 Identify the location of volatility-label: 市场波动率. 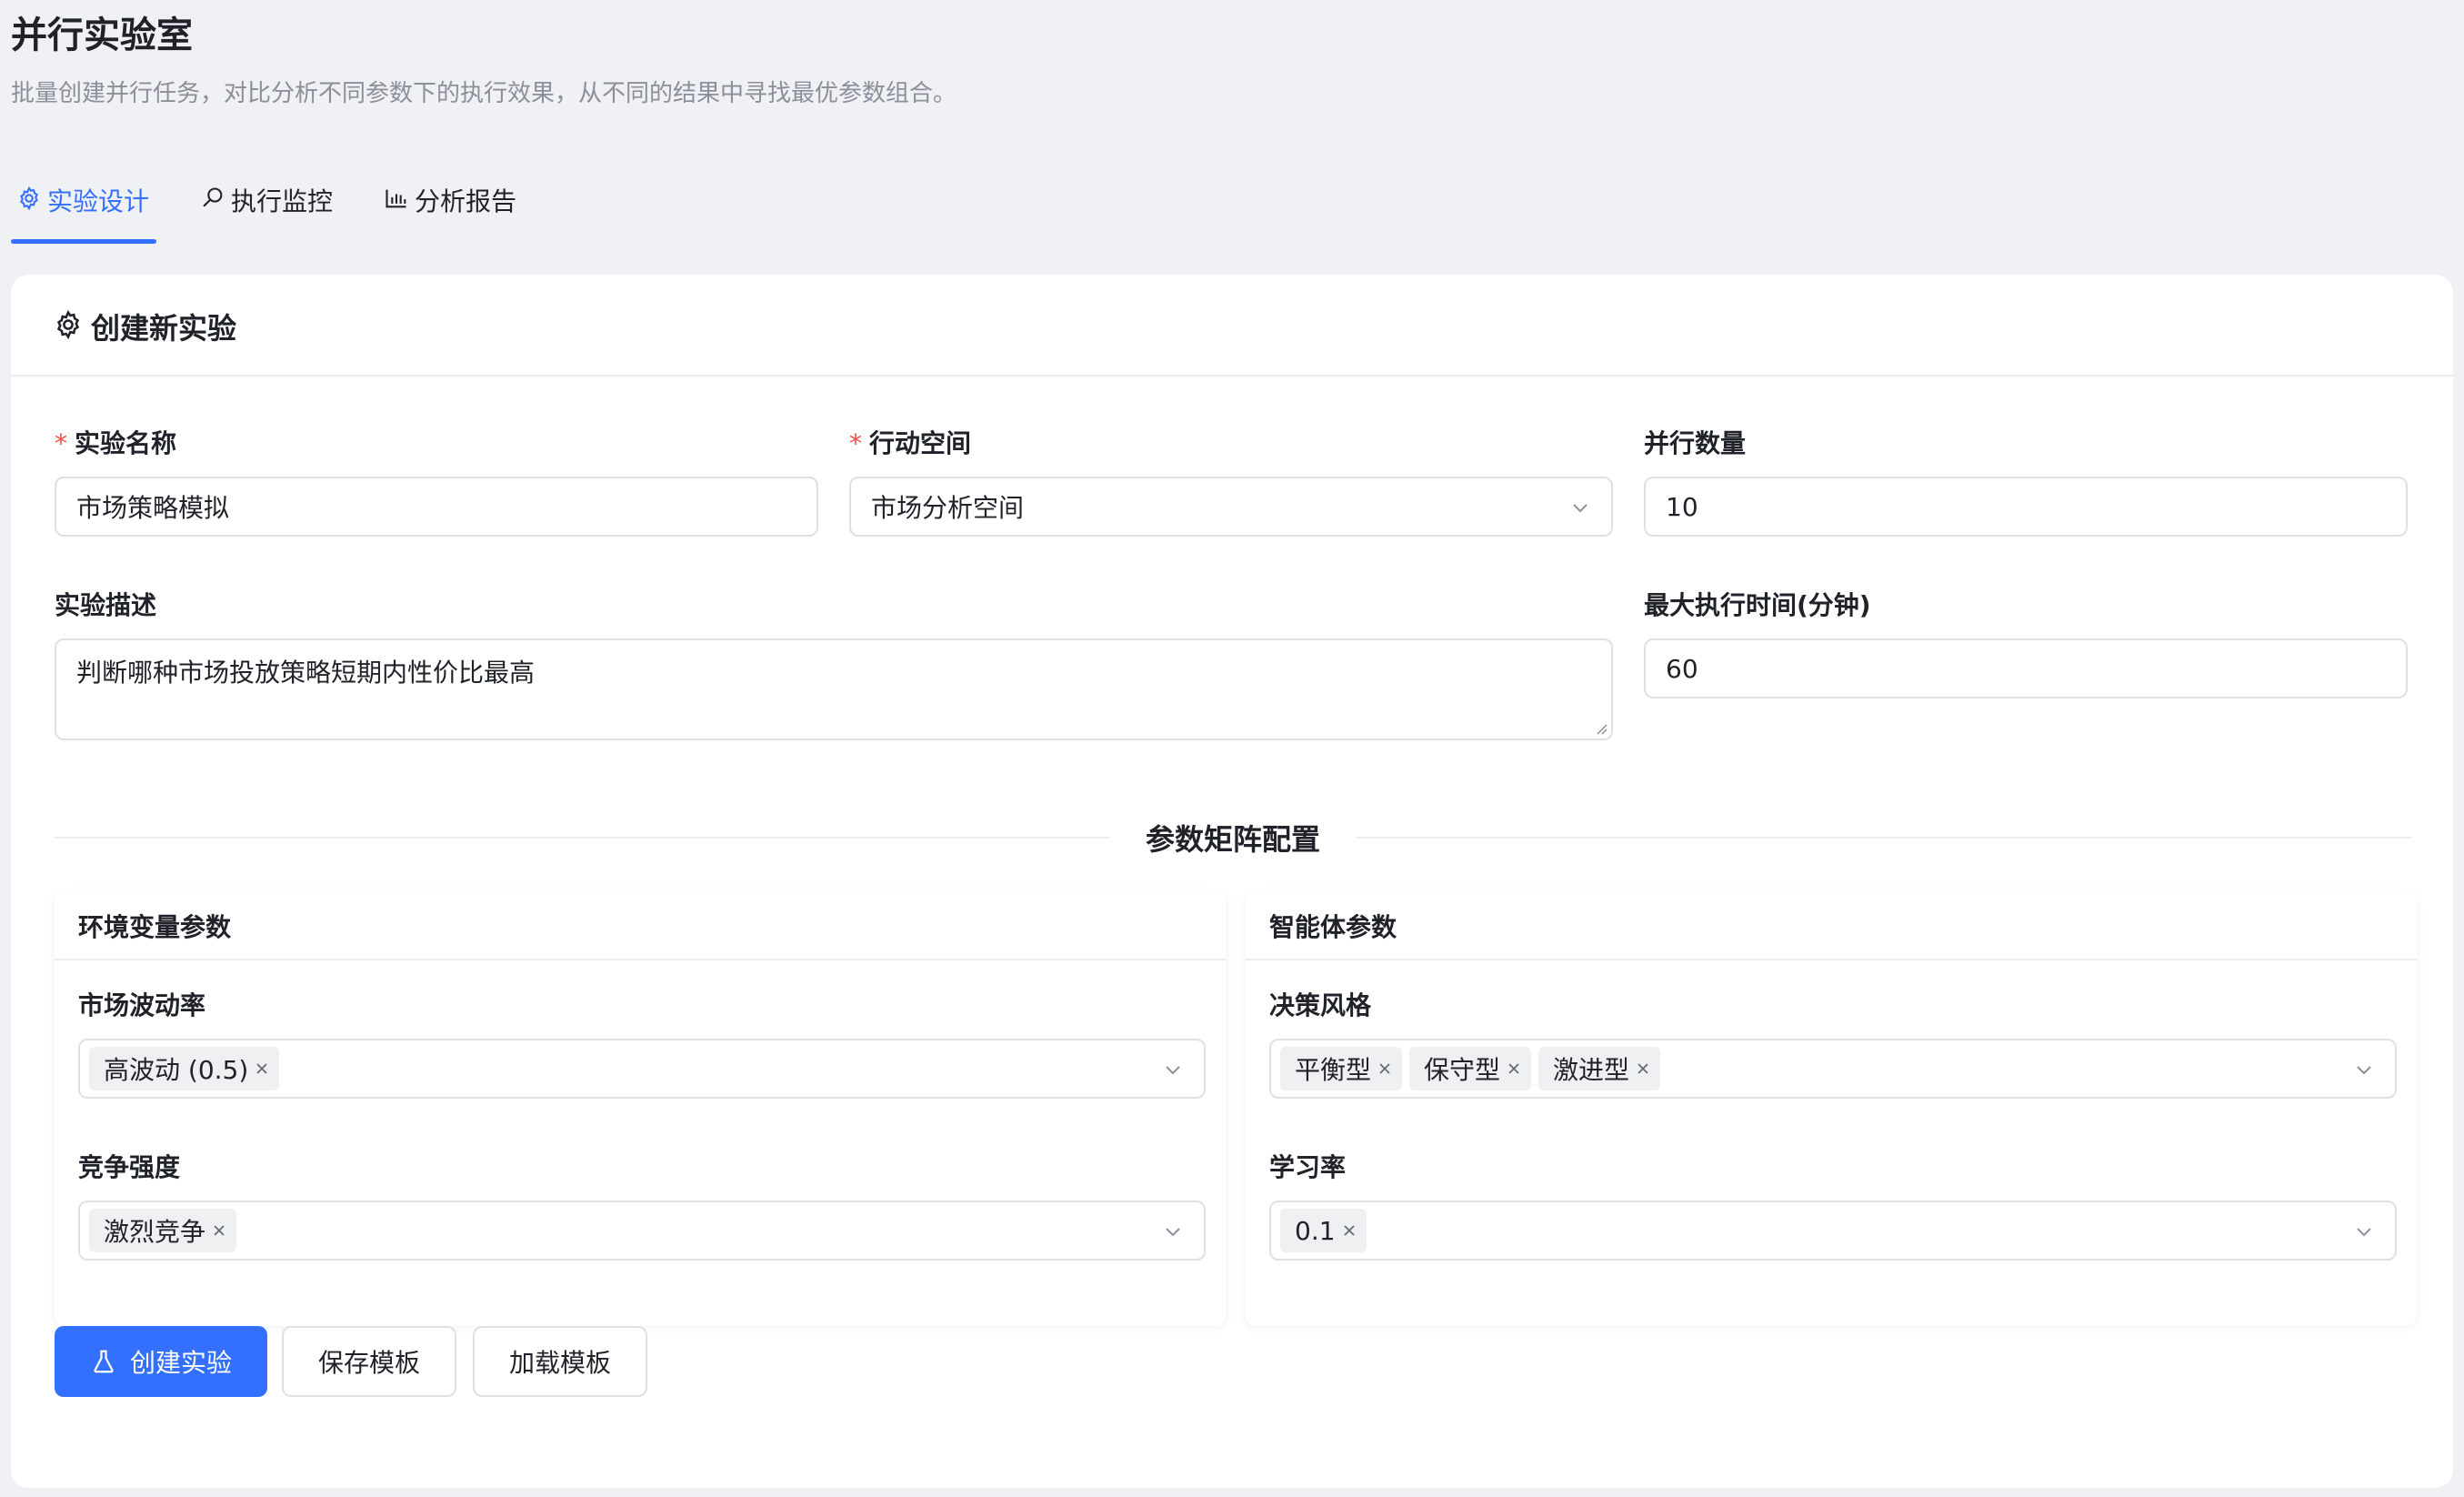
(142, 1004).